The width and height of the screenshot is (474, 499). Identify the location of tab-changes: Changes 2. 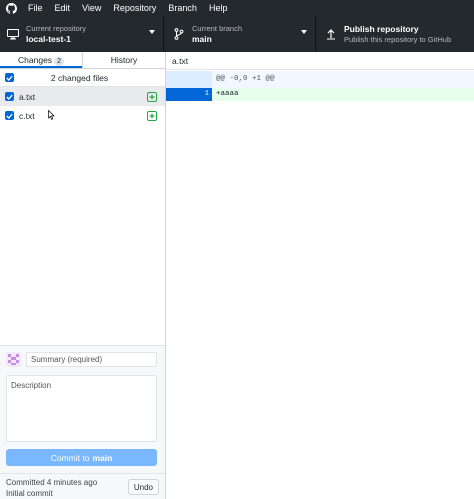
(41, 60).